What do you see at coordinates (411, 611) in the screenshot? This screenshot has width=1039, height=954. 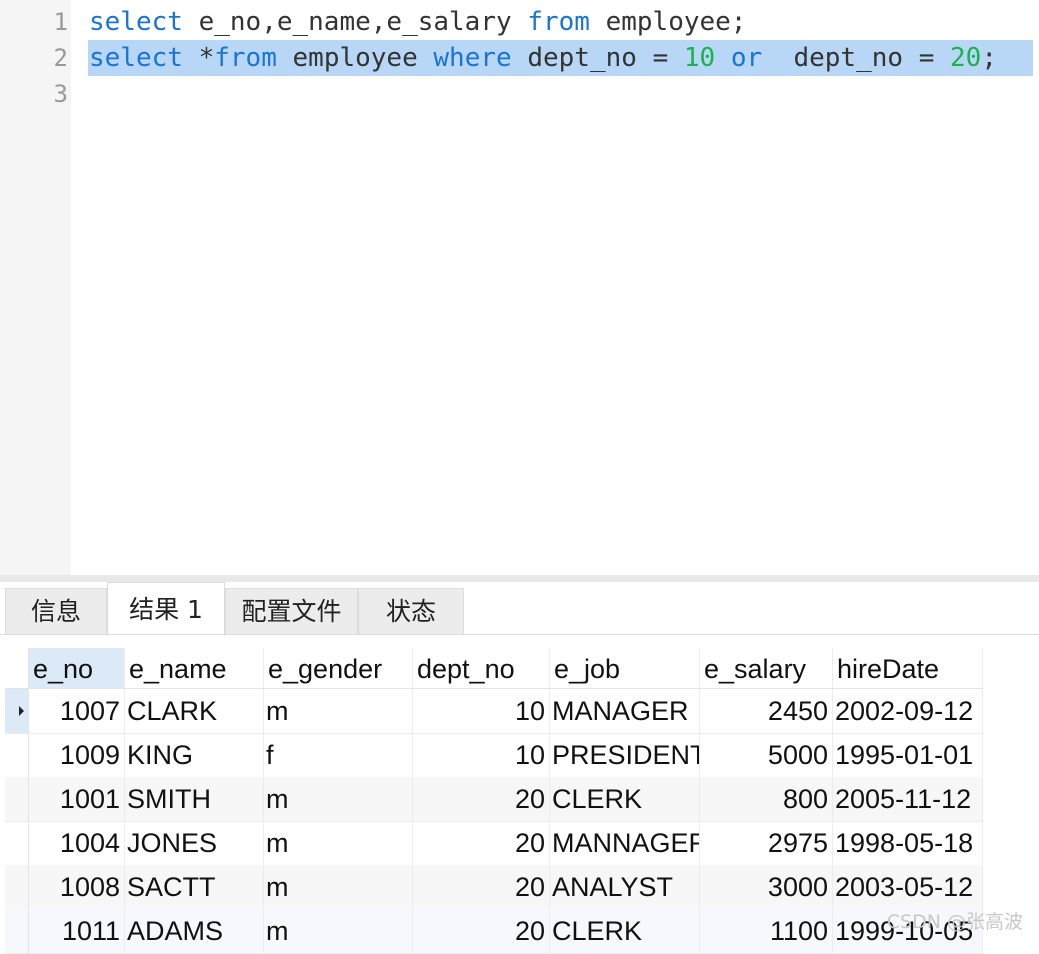 I see `tab-status: 状态` at bounding box center [411, 611].